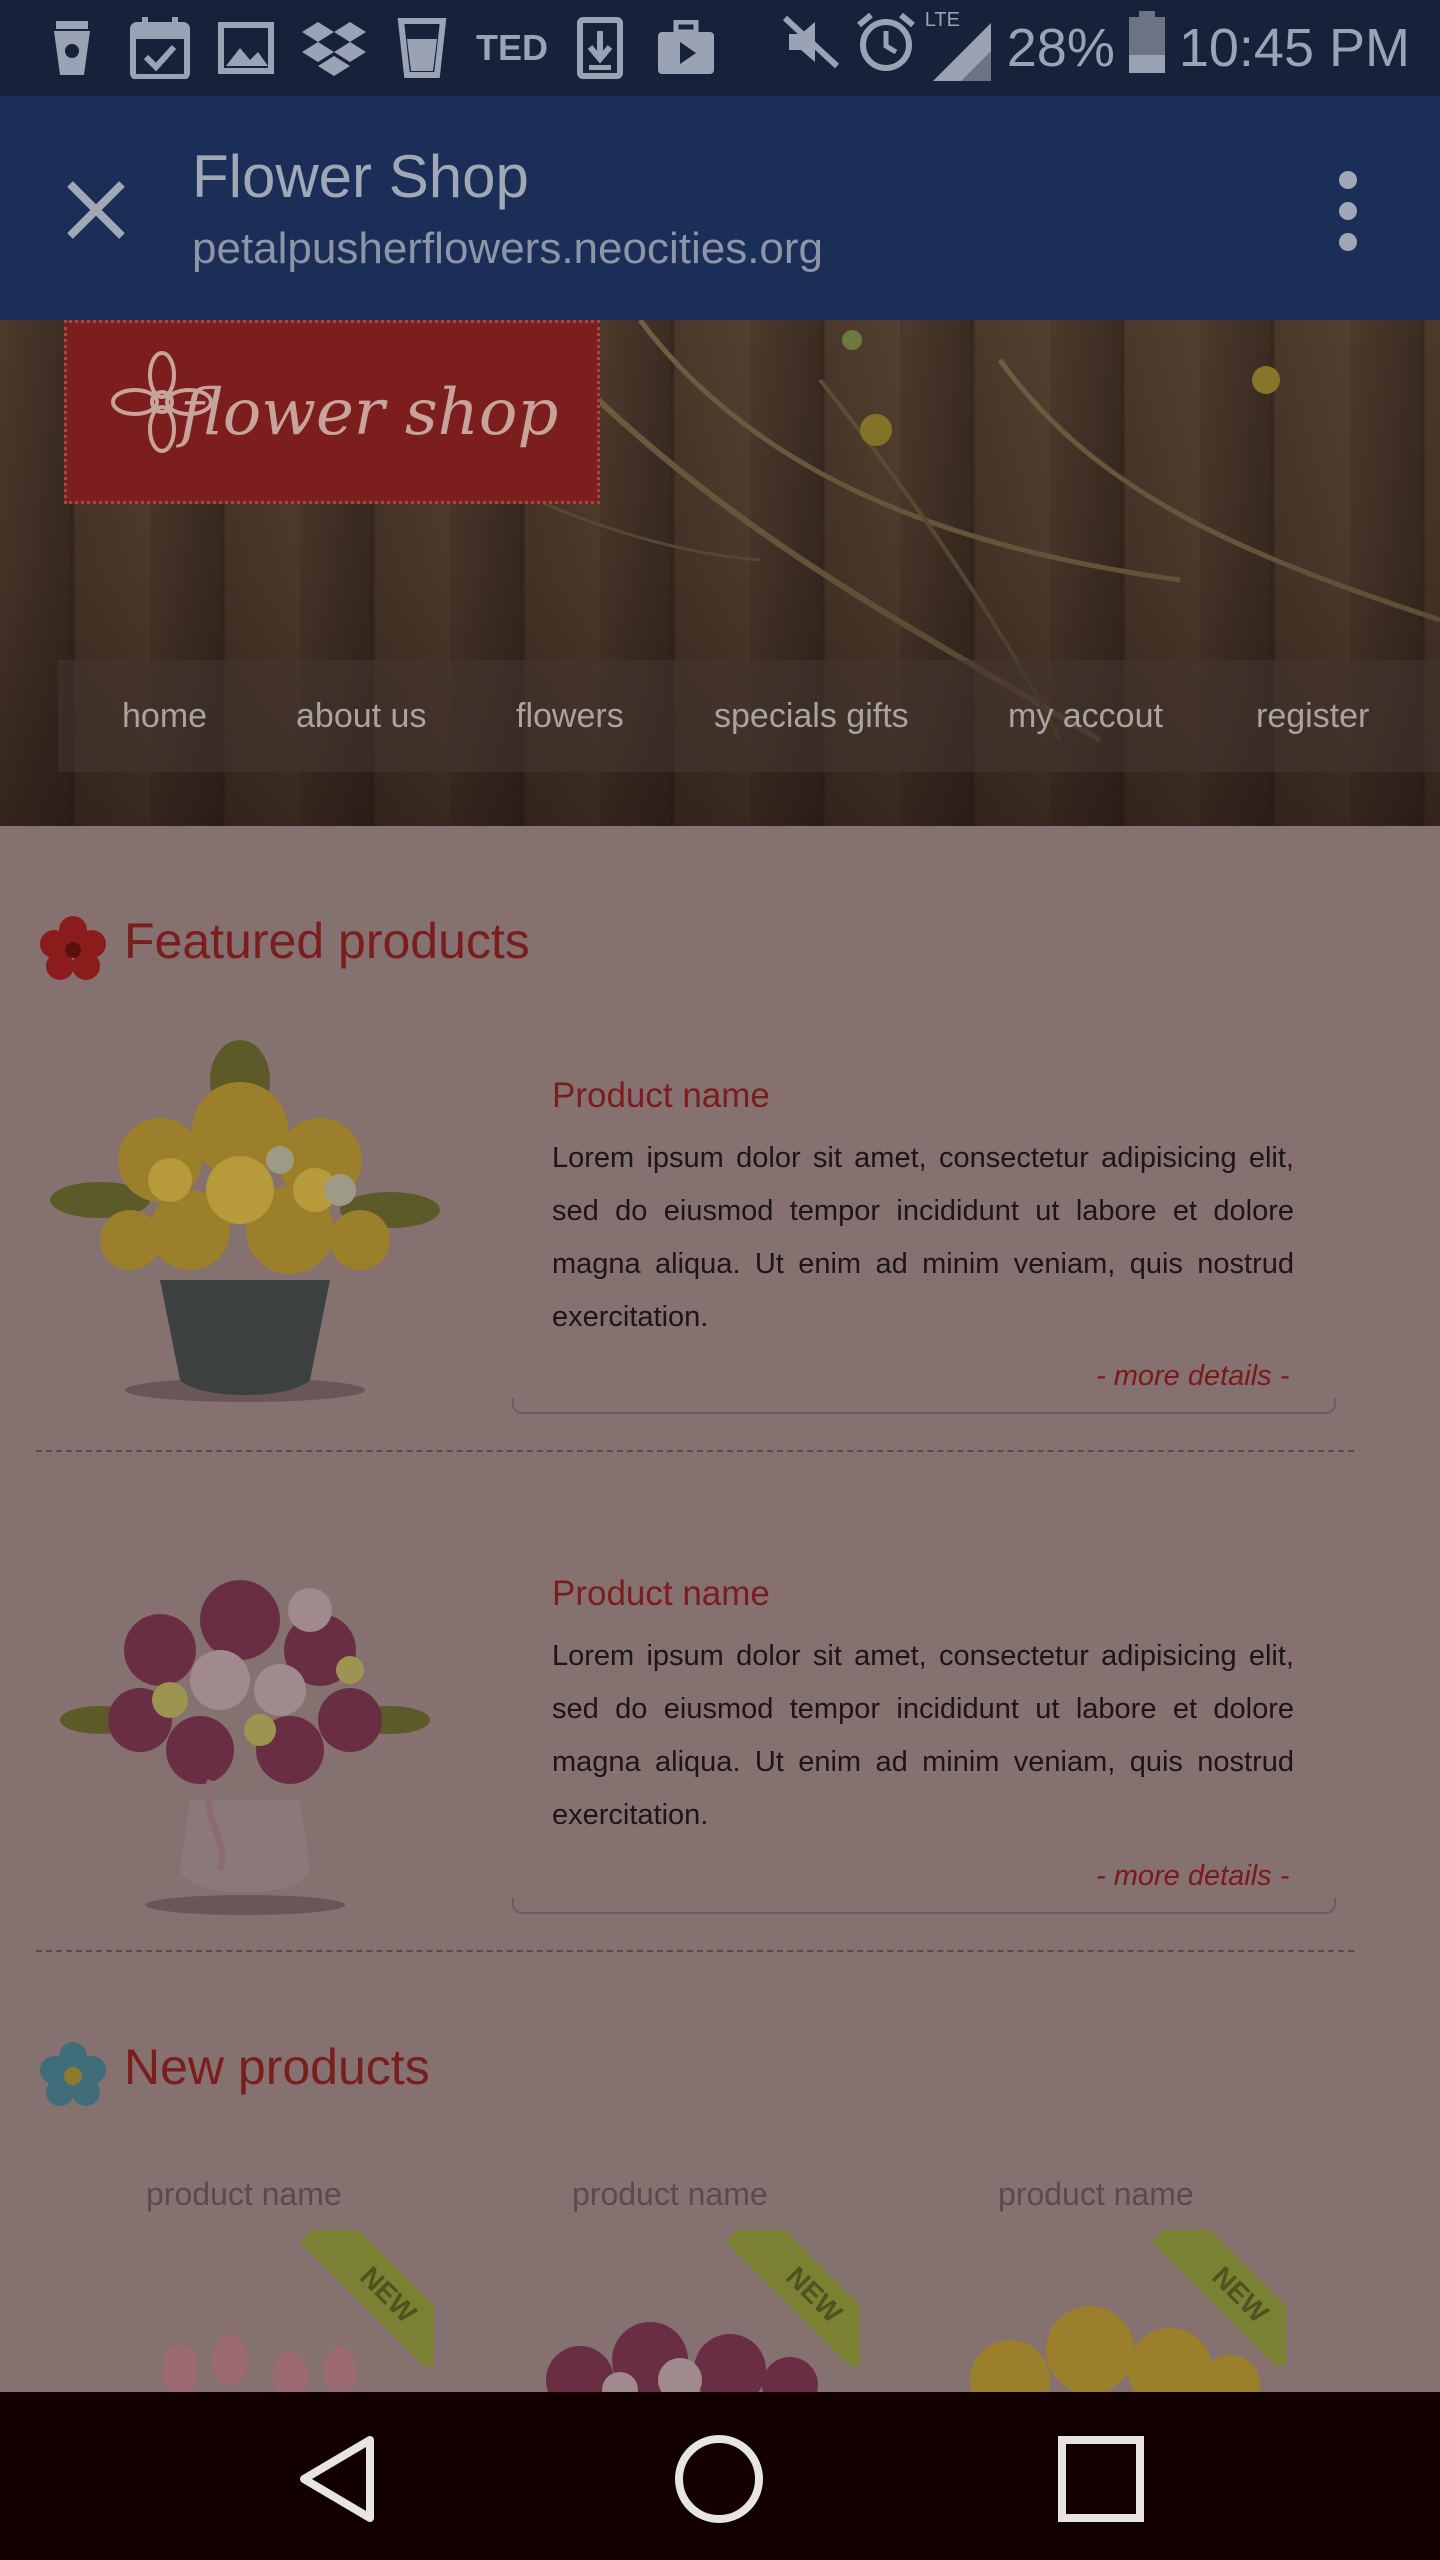 The width and height of the screenshot is (1440, 2560). What do you see at coordinates (686, 48) in the screenshot?
I see `briefcase-play-icon` at bounding box center [686, 48].